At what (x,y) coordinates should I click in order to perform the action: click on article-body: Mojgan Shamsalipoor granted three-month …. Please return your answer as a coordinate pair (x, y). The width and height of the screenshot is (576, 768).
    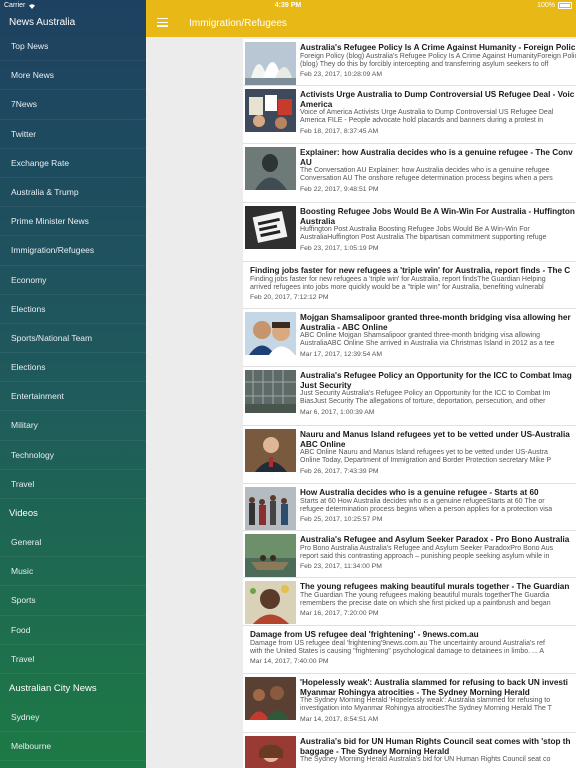
    Looking at the image, I should click on (438, 336).